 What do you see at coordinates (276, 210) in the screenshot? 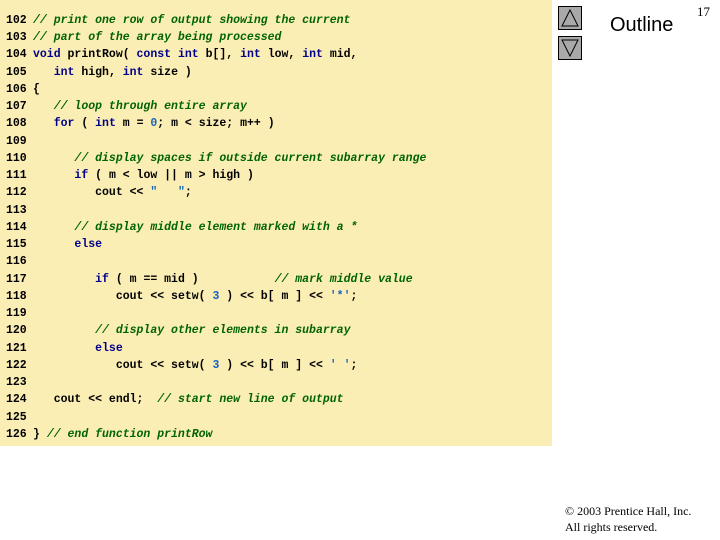
I see `code-line: 113` at bounding box center [276, 210].